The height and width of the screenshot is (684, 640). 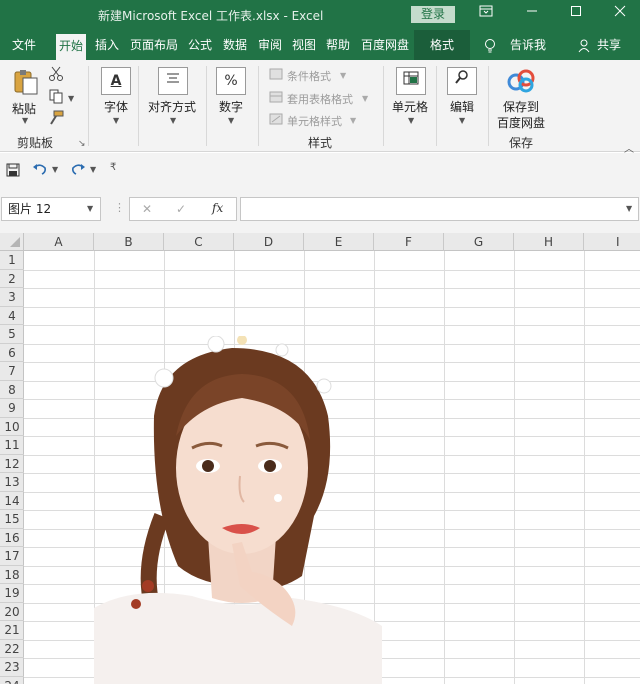 What do you see at coordinates (231, 106) in the screenshot?
I see `number-button: 数字` at bounding box center [231, 106].